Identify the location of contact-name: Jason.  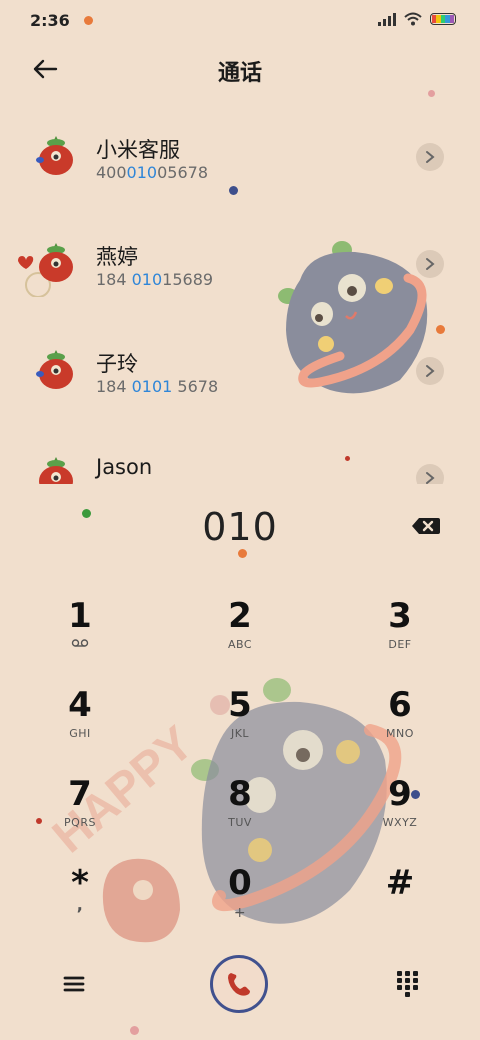
(124, 467).